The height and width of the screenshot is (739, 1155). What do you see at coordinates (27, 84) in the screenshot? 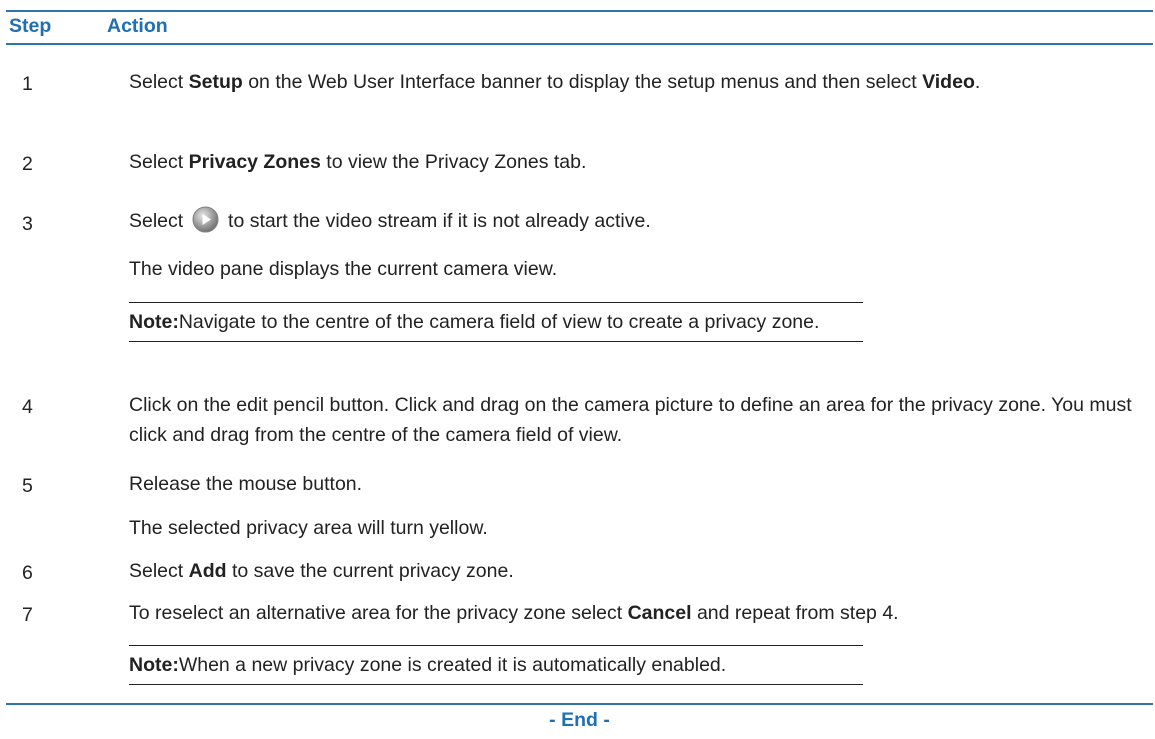
I see `step-1-number: 1` at bounding box center [27, 84].